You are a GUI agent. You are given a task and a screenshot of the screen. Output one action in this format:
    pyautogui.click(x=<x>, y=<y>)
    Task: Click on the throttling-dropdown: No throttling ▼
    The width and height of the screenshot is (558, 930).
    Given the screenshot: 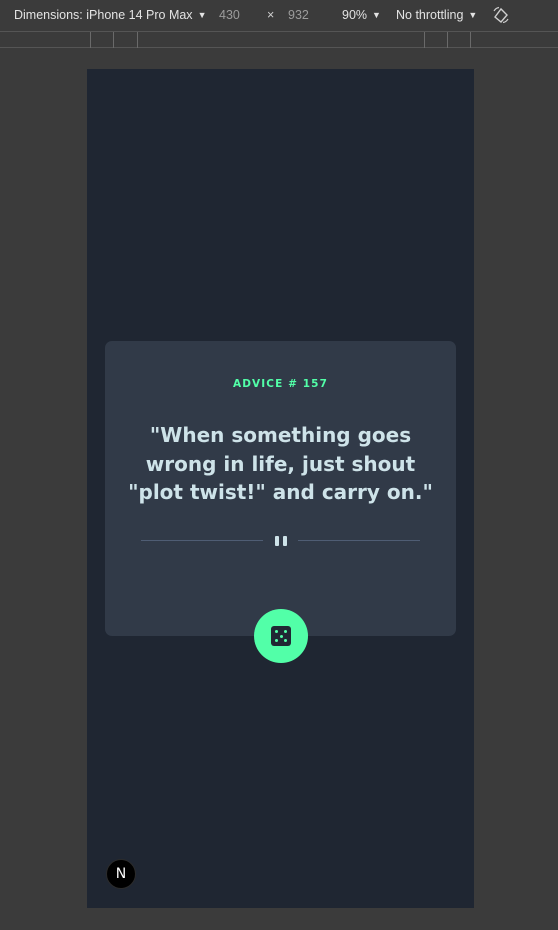 What is the action you would take?
    pyautogui.click(x=436, y=15)
    